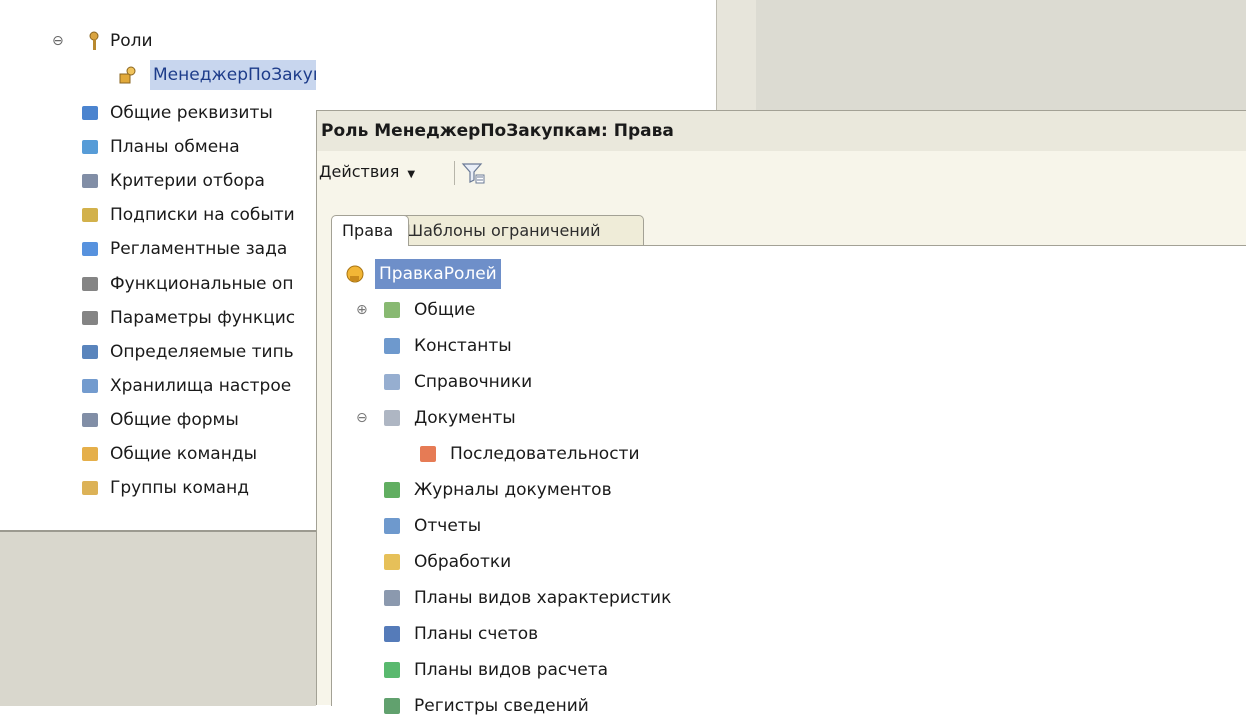 The width and height of the screenshot is (1246, 724). What do you see at coordinates (465, 418) in the screenshot?
I see `tree-item-label: Документы` at bounding box center [465, 418].